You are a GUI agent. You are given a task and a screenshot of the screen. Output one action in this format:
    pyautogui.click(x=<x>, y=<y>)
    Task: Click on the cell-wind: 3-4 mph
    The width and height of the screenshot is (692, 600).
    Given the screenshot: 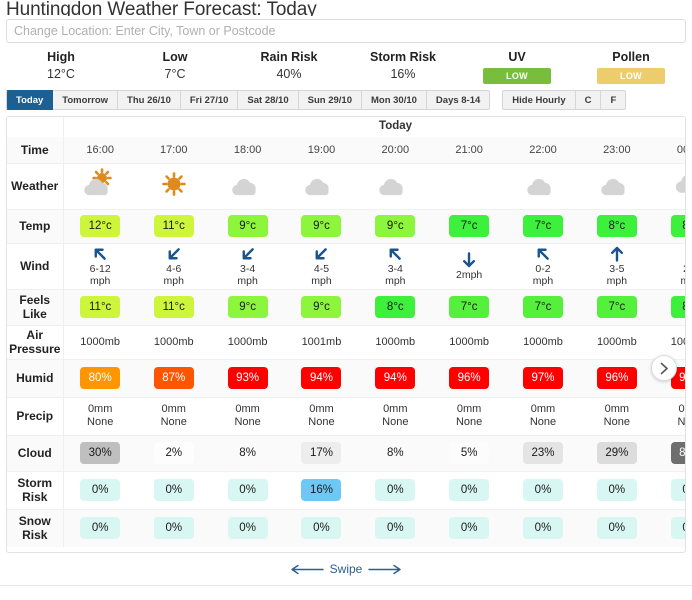 What is the action you would take?
    pyautogui.click(x=247, y=265)
    